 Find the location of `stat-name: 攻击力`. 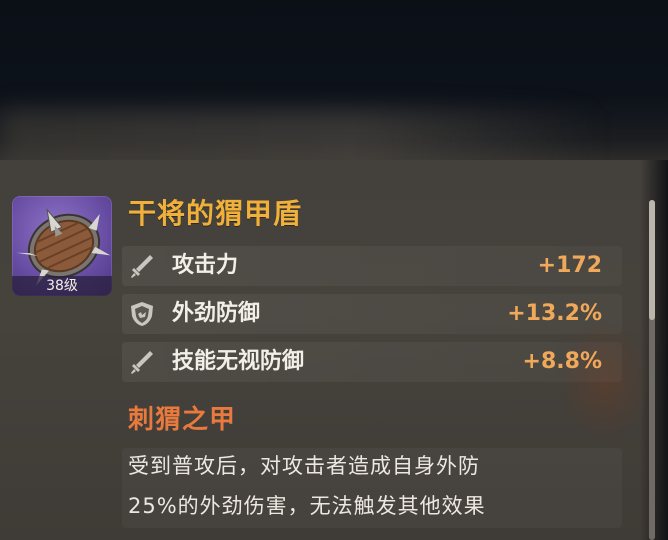

stat-name: 攻击力 is located at coordinates (205, 265).